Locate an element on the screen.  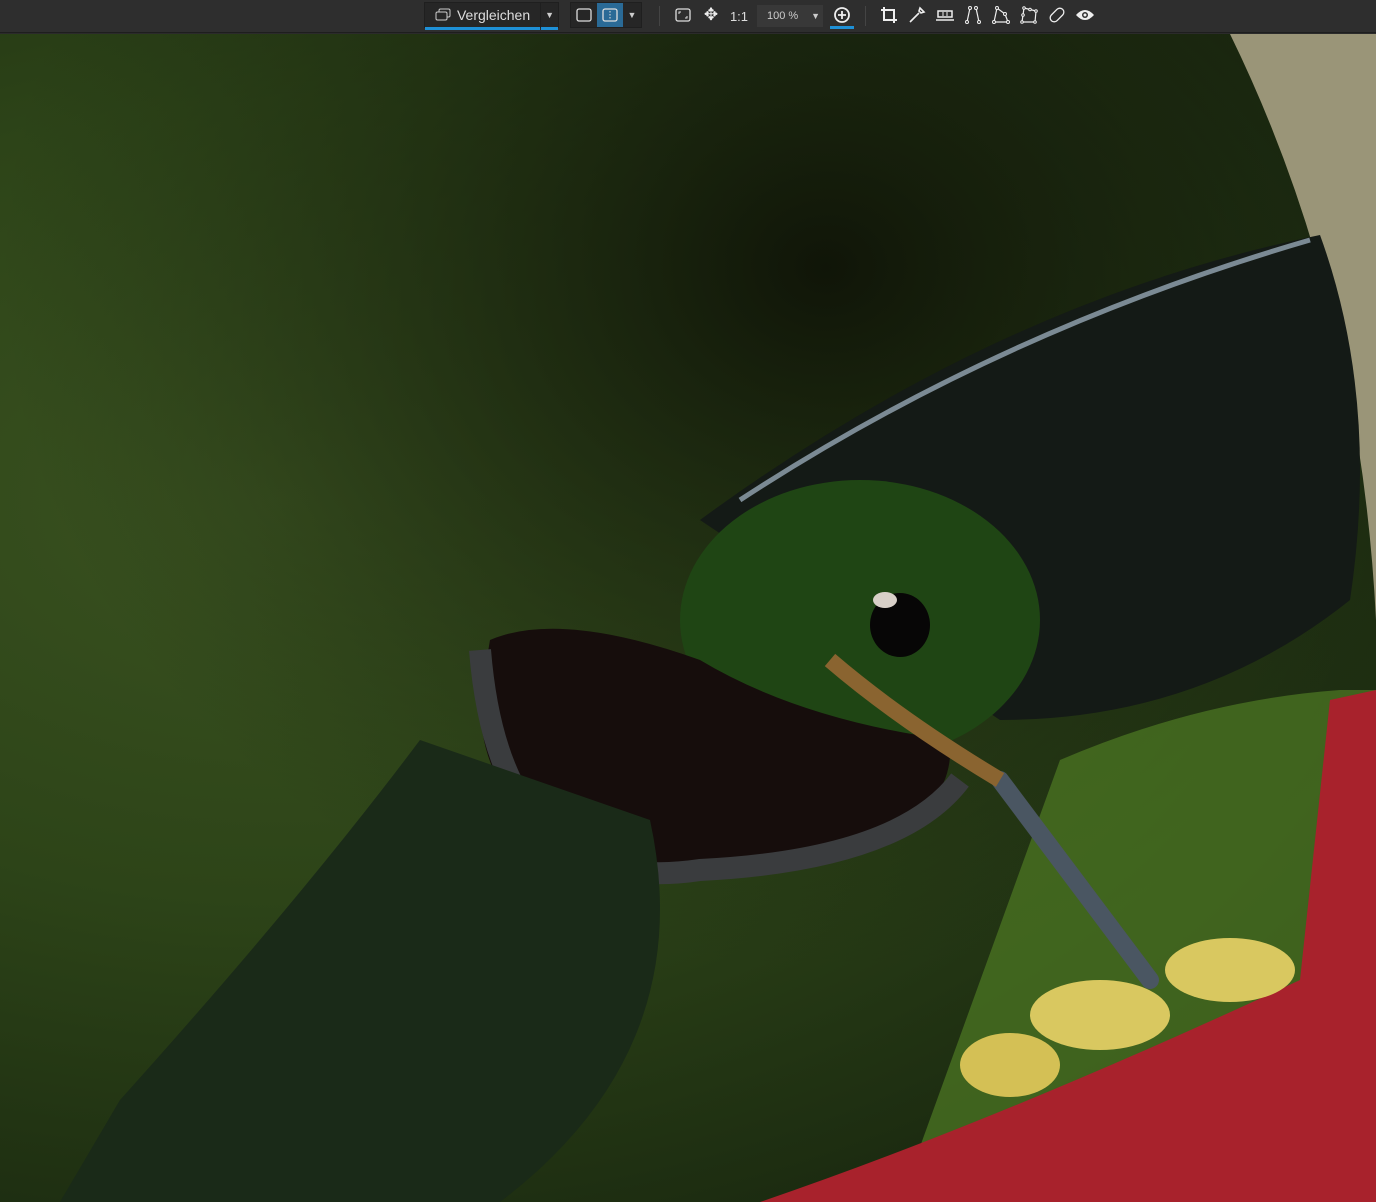
single-view-icon is located at coordinates (584, 15).